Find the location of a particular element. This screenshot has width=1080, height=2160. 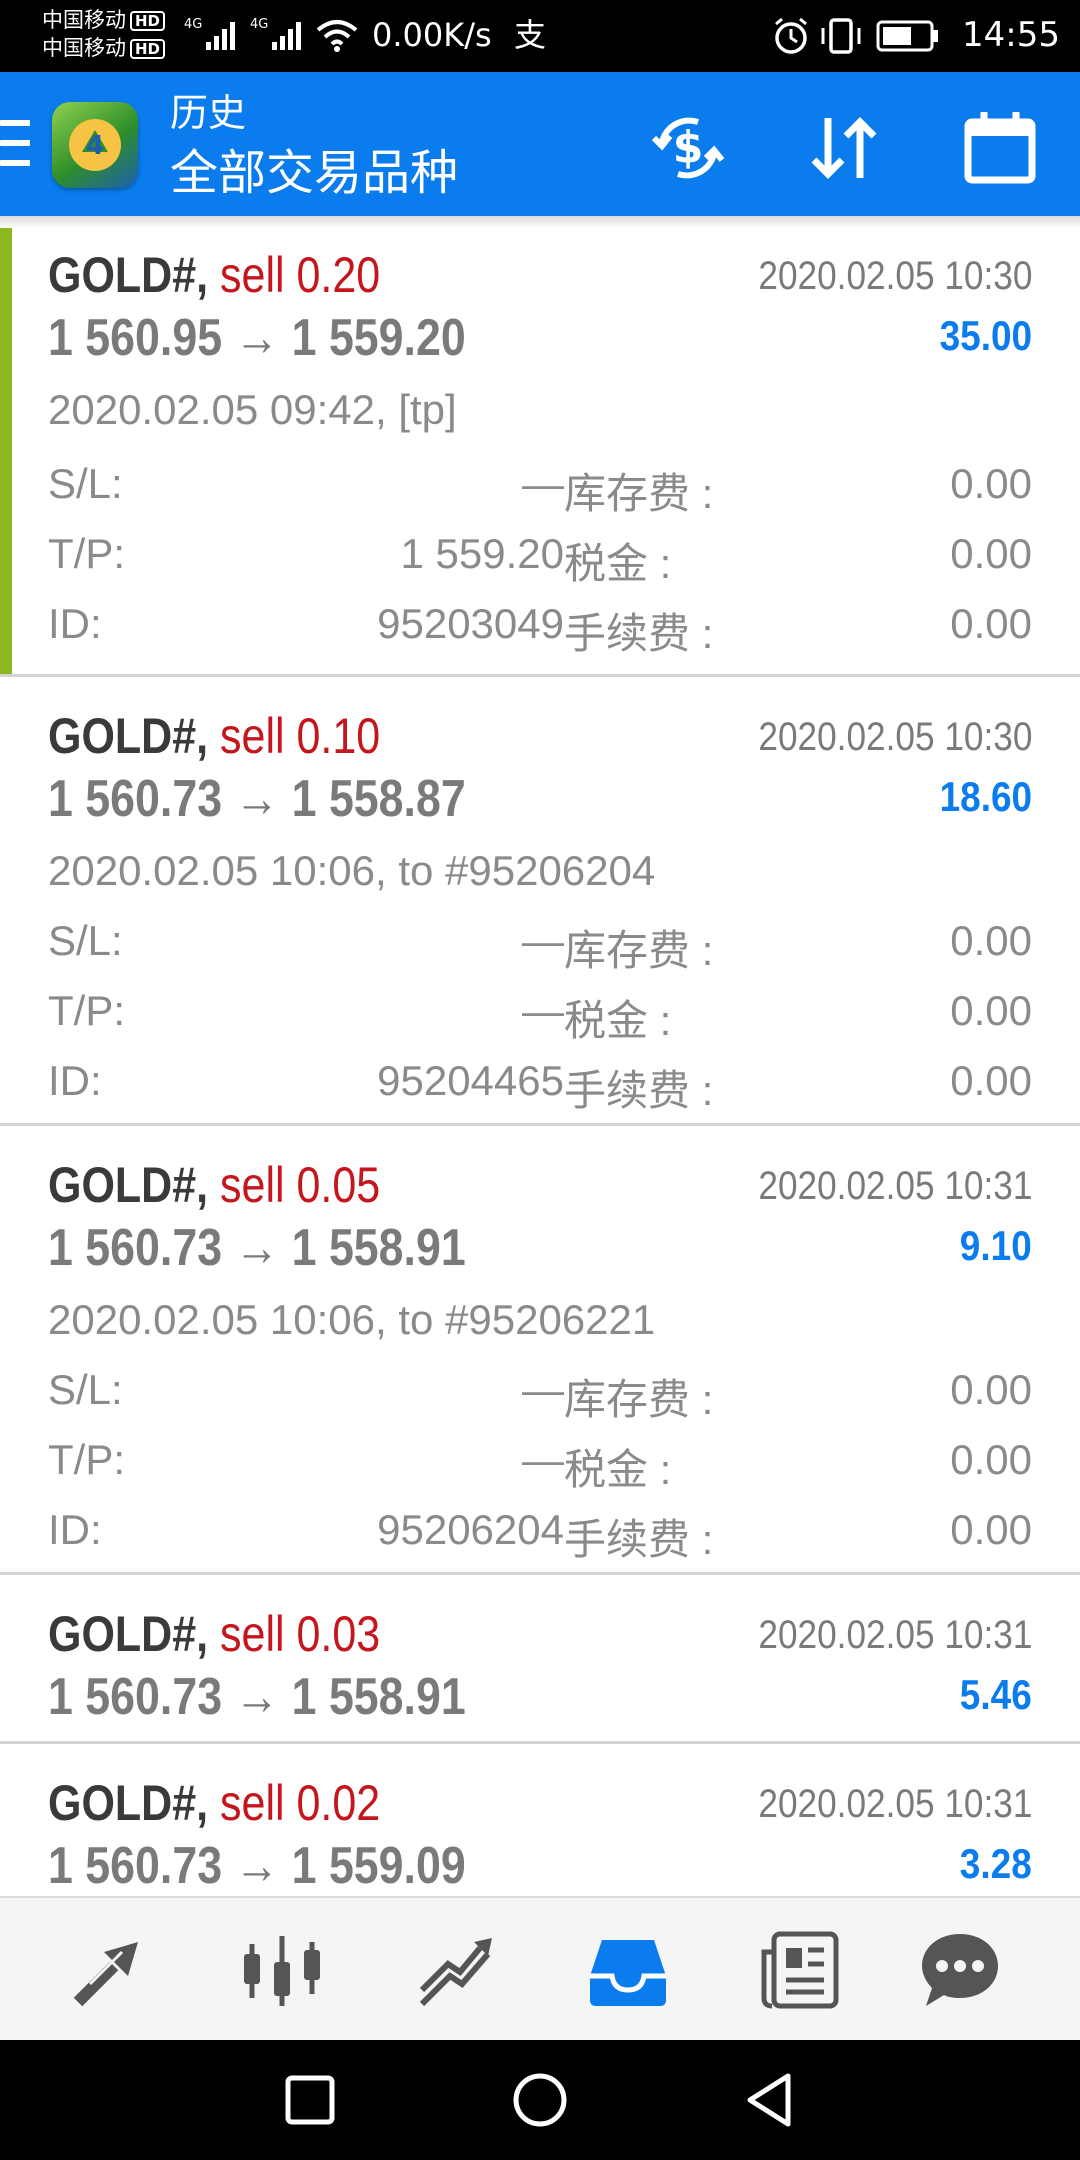

detail-row-tp: T/P: — 税金 : 0.00 is located at coordinates (540, 1017).